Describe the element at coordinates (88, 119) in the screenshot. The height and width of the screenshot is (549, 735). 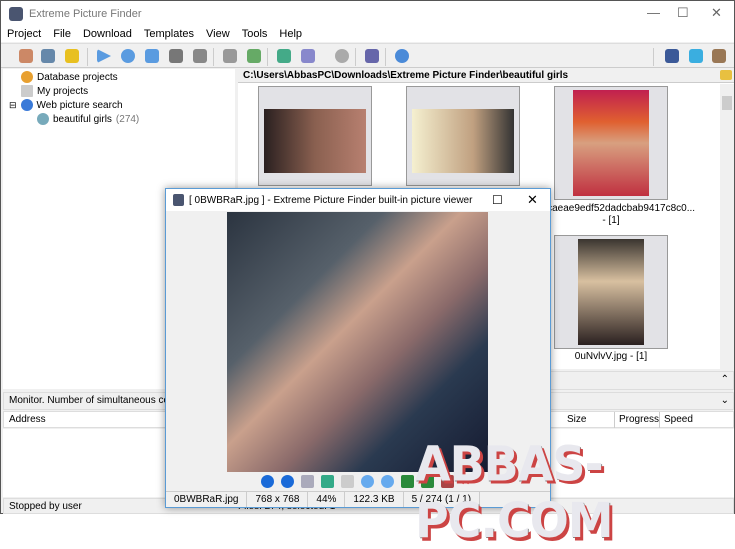
I see `tree-item-beautiful-girls: beautiful girls (274)` at that location.